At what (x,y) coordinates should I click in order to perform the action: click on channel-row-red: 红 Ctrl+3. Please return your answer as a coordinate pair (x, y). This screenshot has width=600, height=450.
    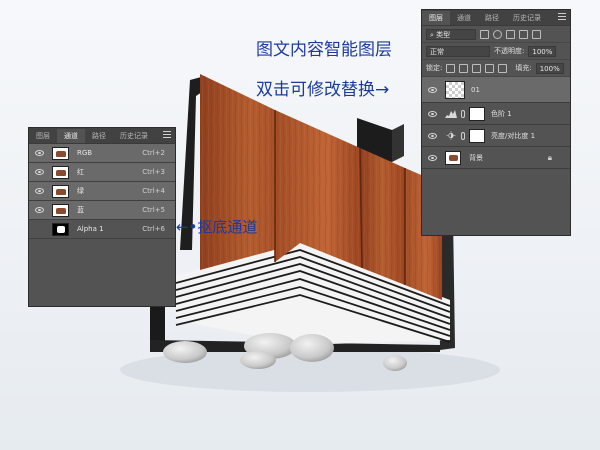
    Looking at the image, I should click on (102, 172).